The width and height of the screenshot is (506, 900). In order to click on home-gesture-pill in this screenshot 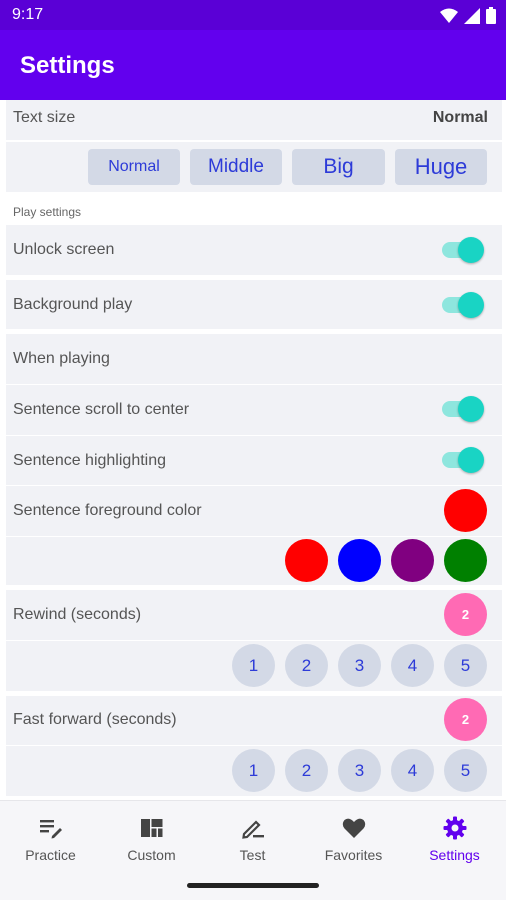, I will do `click(253, 885)`.